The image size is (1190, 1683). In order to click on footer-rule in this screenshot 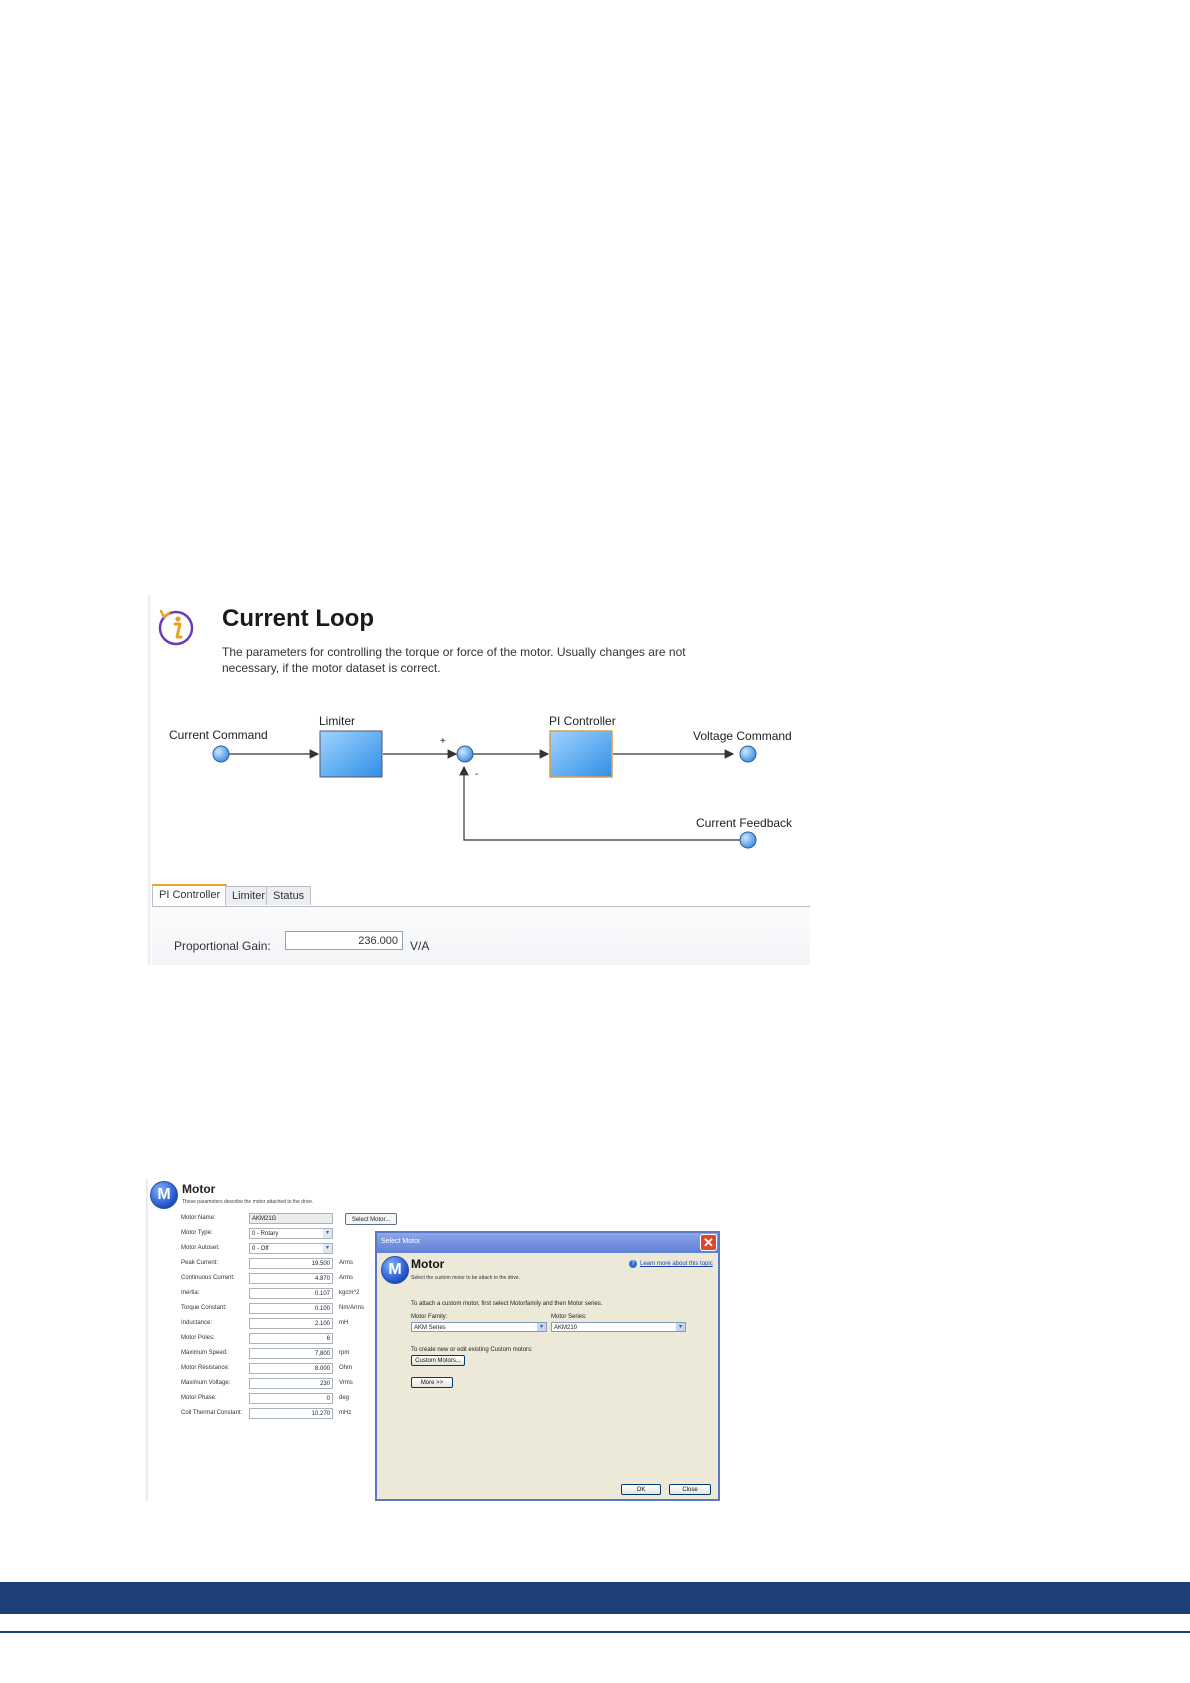, I will do `click(595, 1632)`.